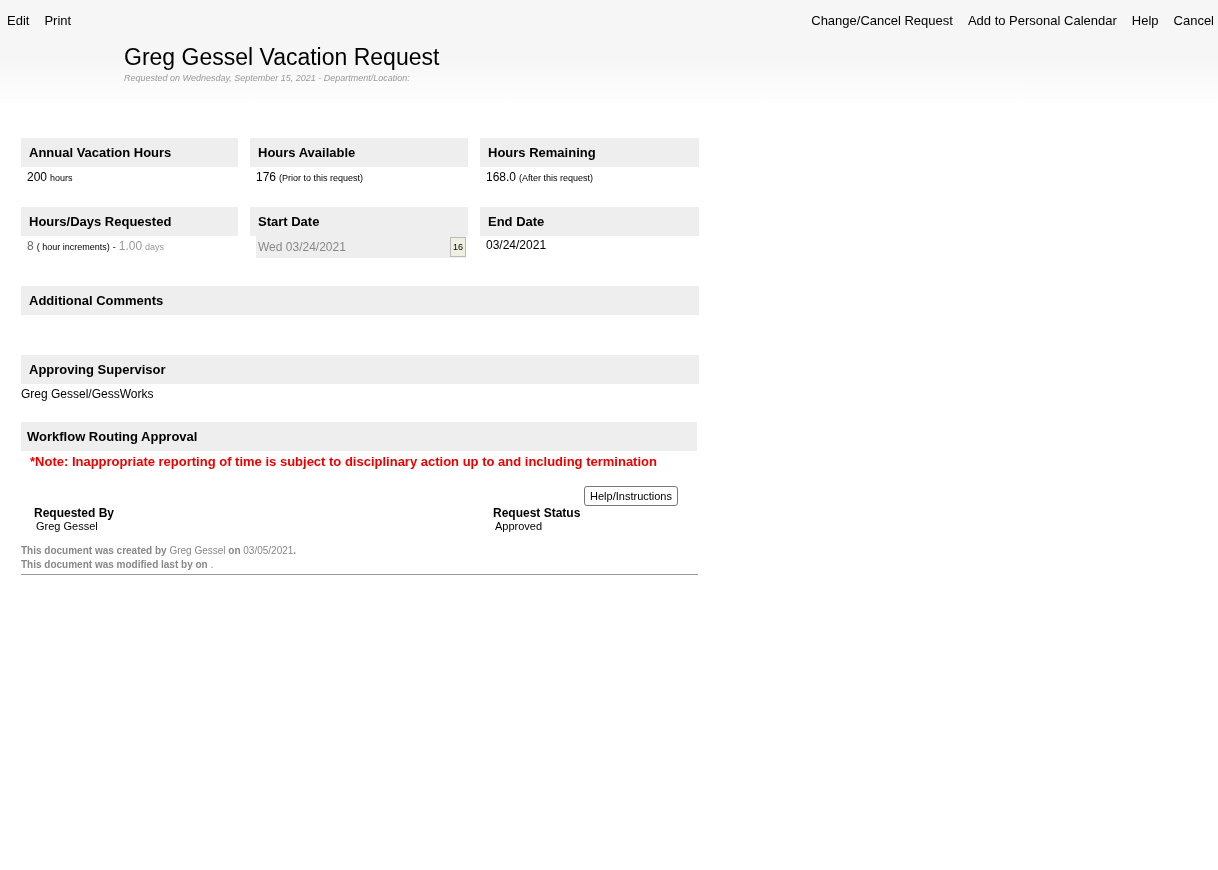 The height and width of the screenshot is (870, 1218). I want to click on supervisor-name: Greg Gessel/GessWorks, so click(88, 394).